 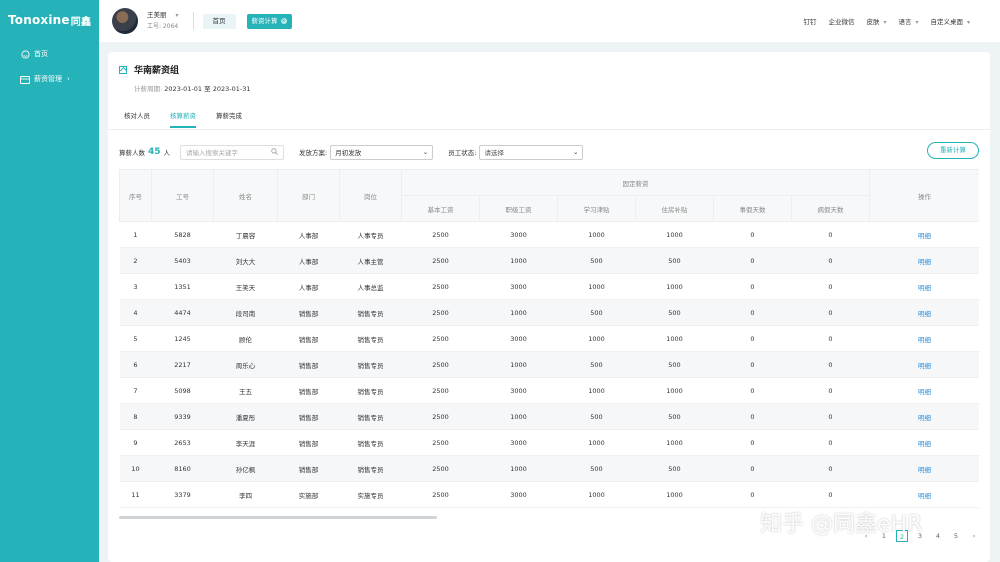 What do you see at coordinates (245, 494) in the screenshot?
I see `table-cell: 李四` at bounding box center [245, 494].